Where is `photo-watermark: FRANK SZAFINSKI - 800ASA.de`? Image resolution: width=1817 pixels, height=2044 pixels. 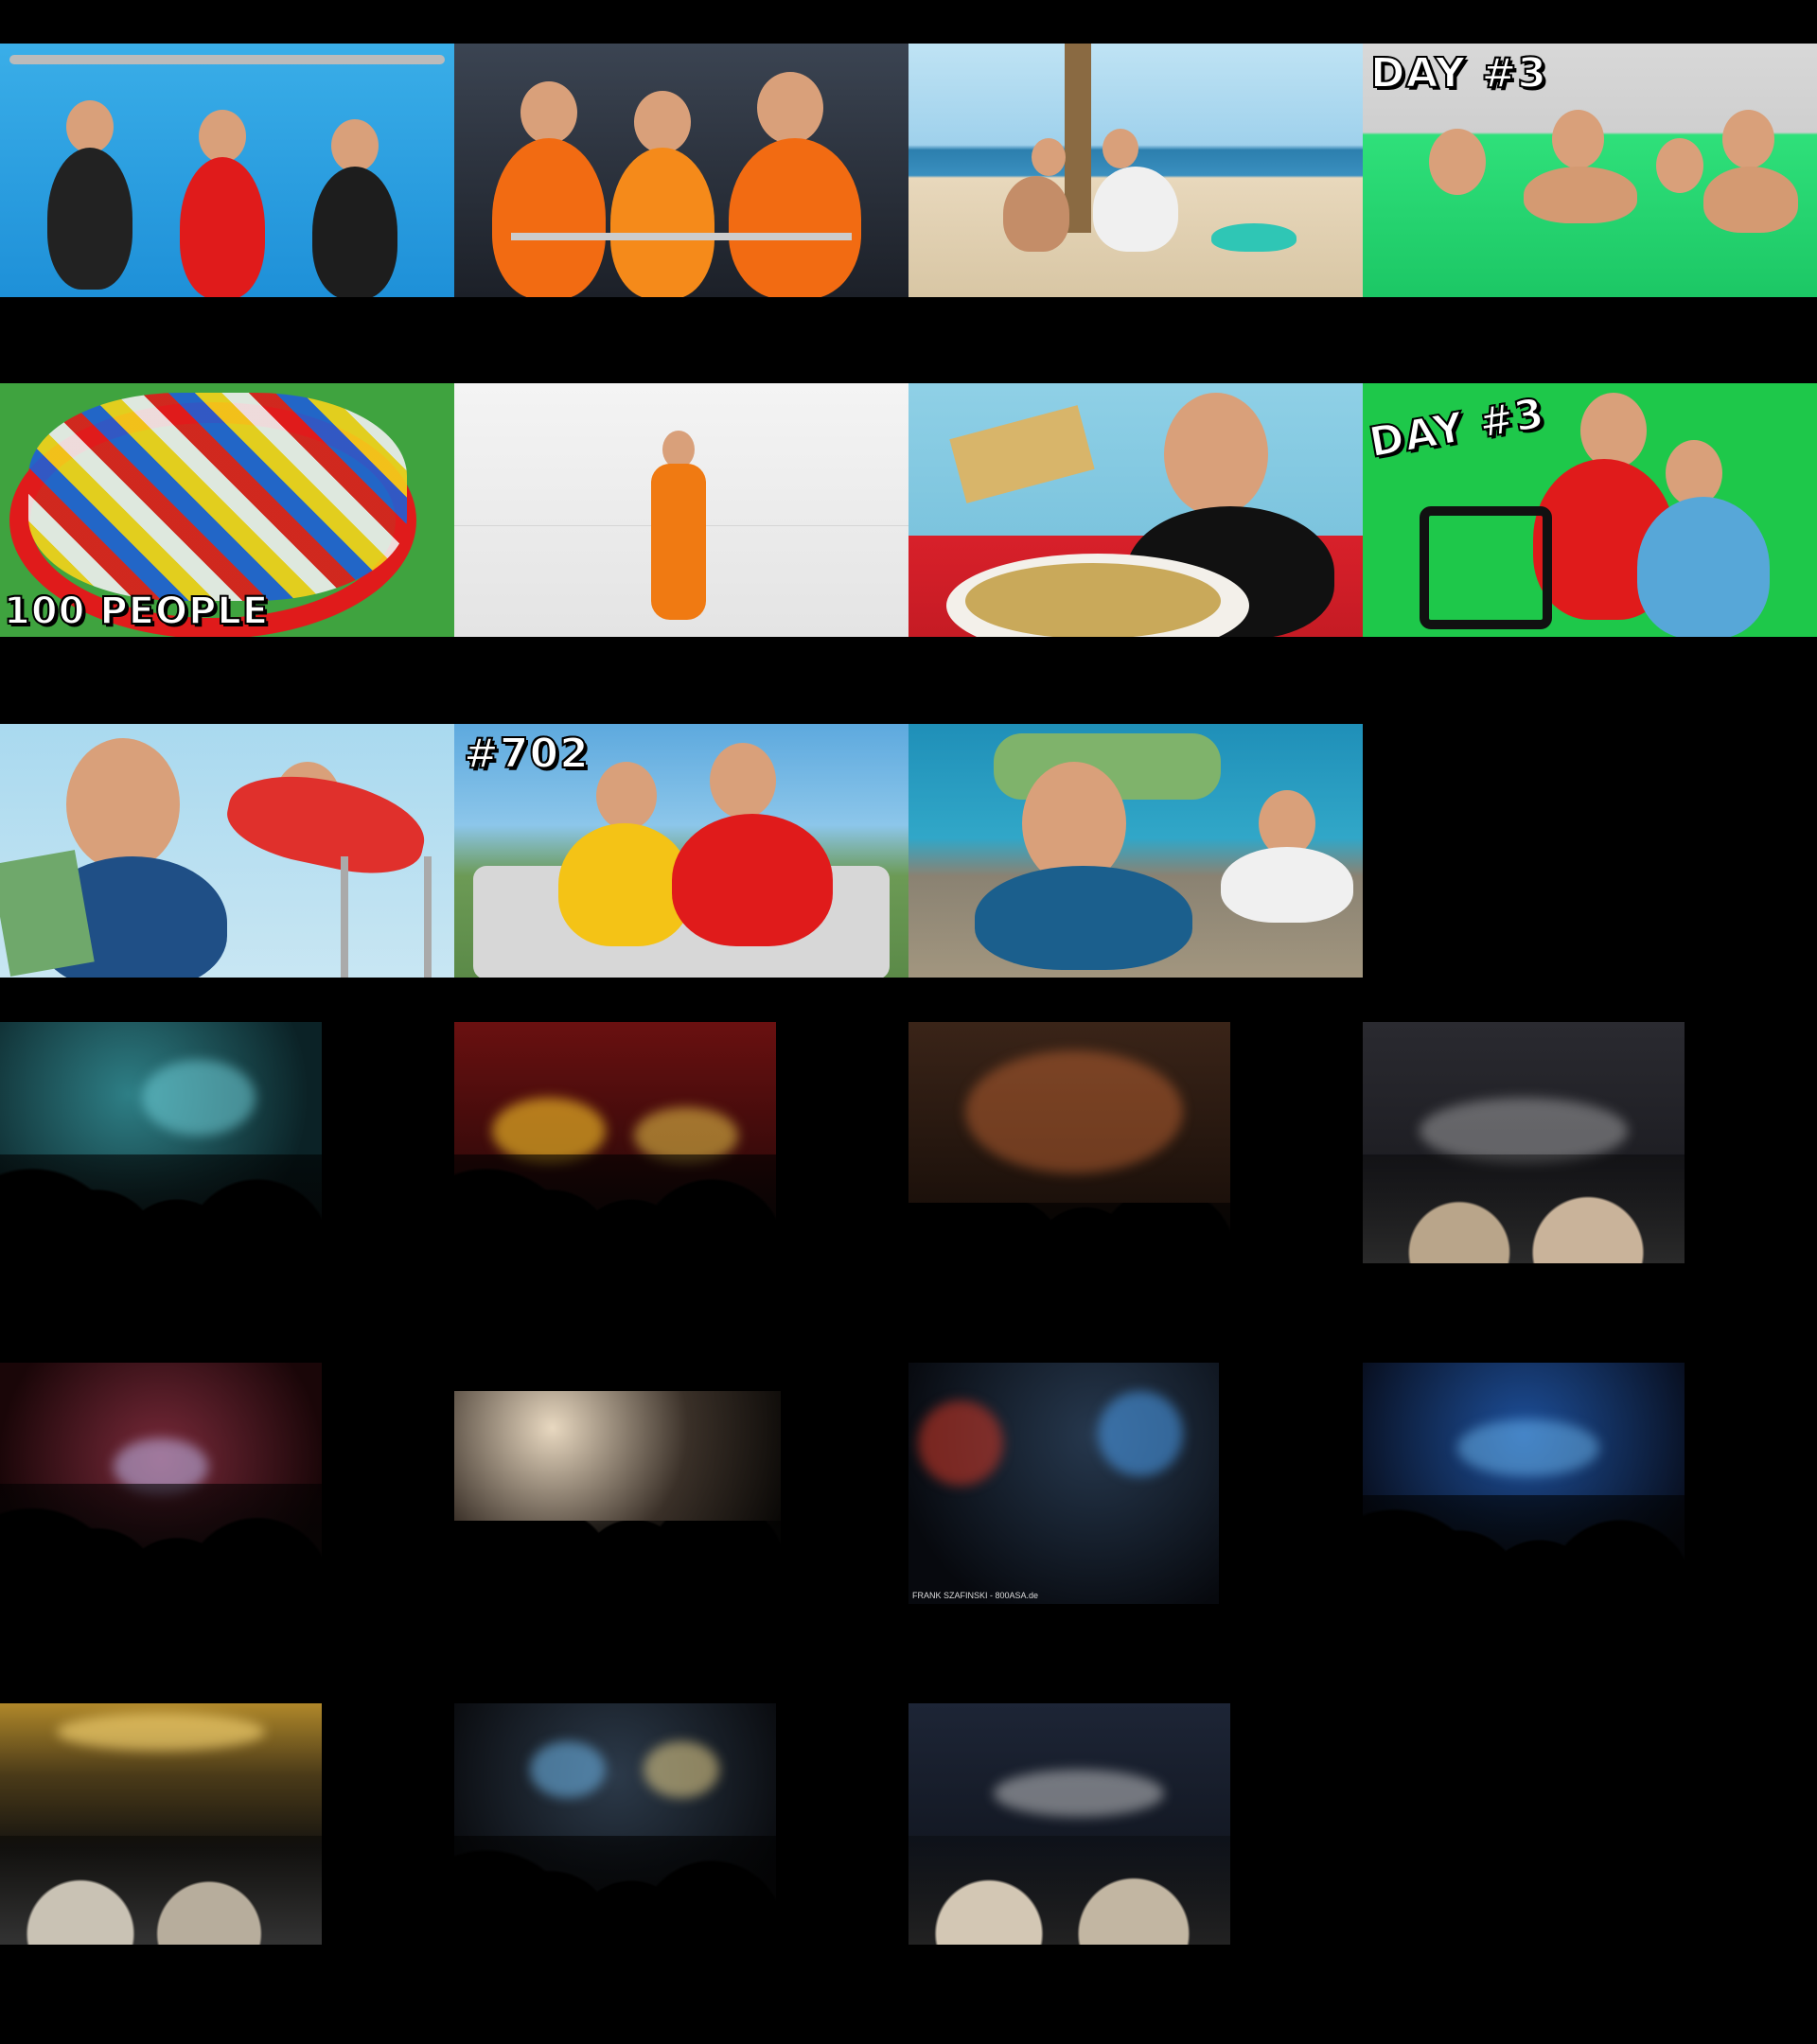 photo-watermark: FRANK SZAFINSKI - 800ASA.de is located at coordinates (976, 1595).